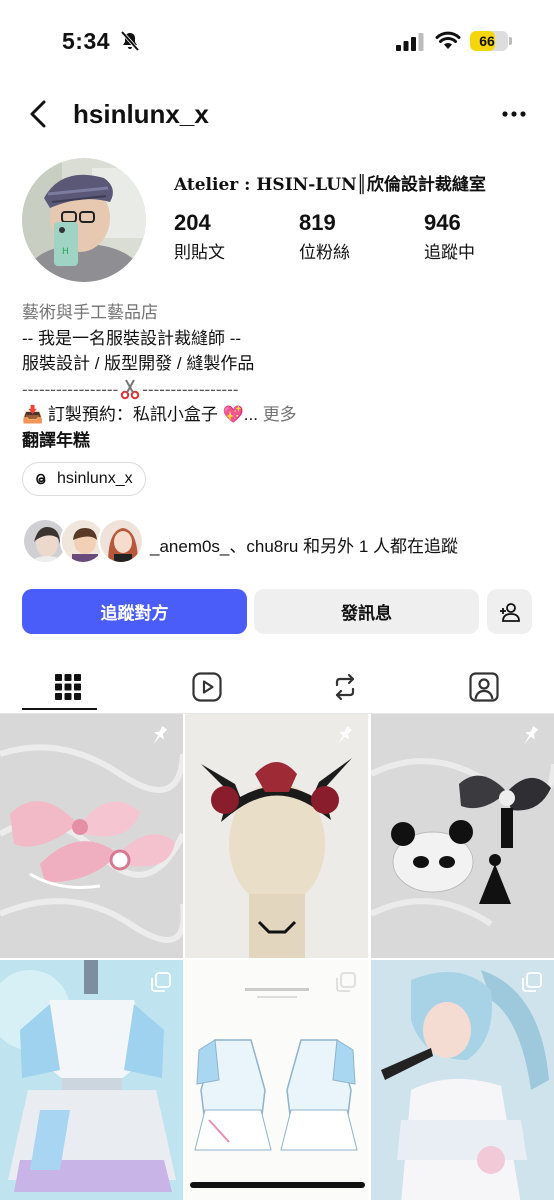 The width and height of the screenshot is (554, 1200). What do you see at coordinates (141, 114) in the screenshot?
I see `page-title: hsinlunx_x` at bounding box center [141, 114].